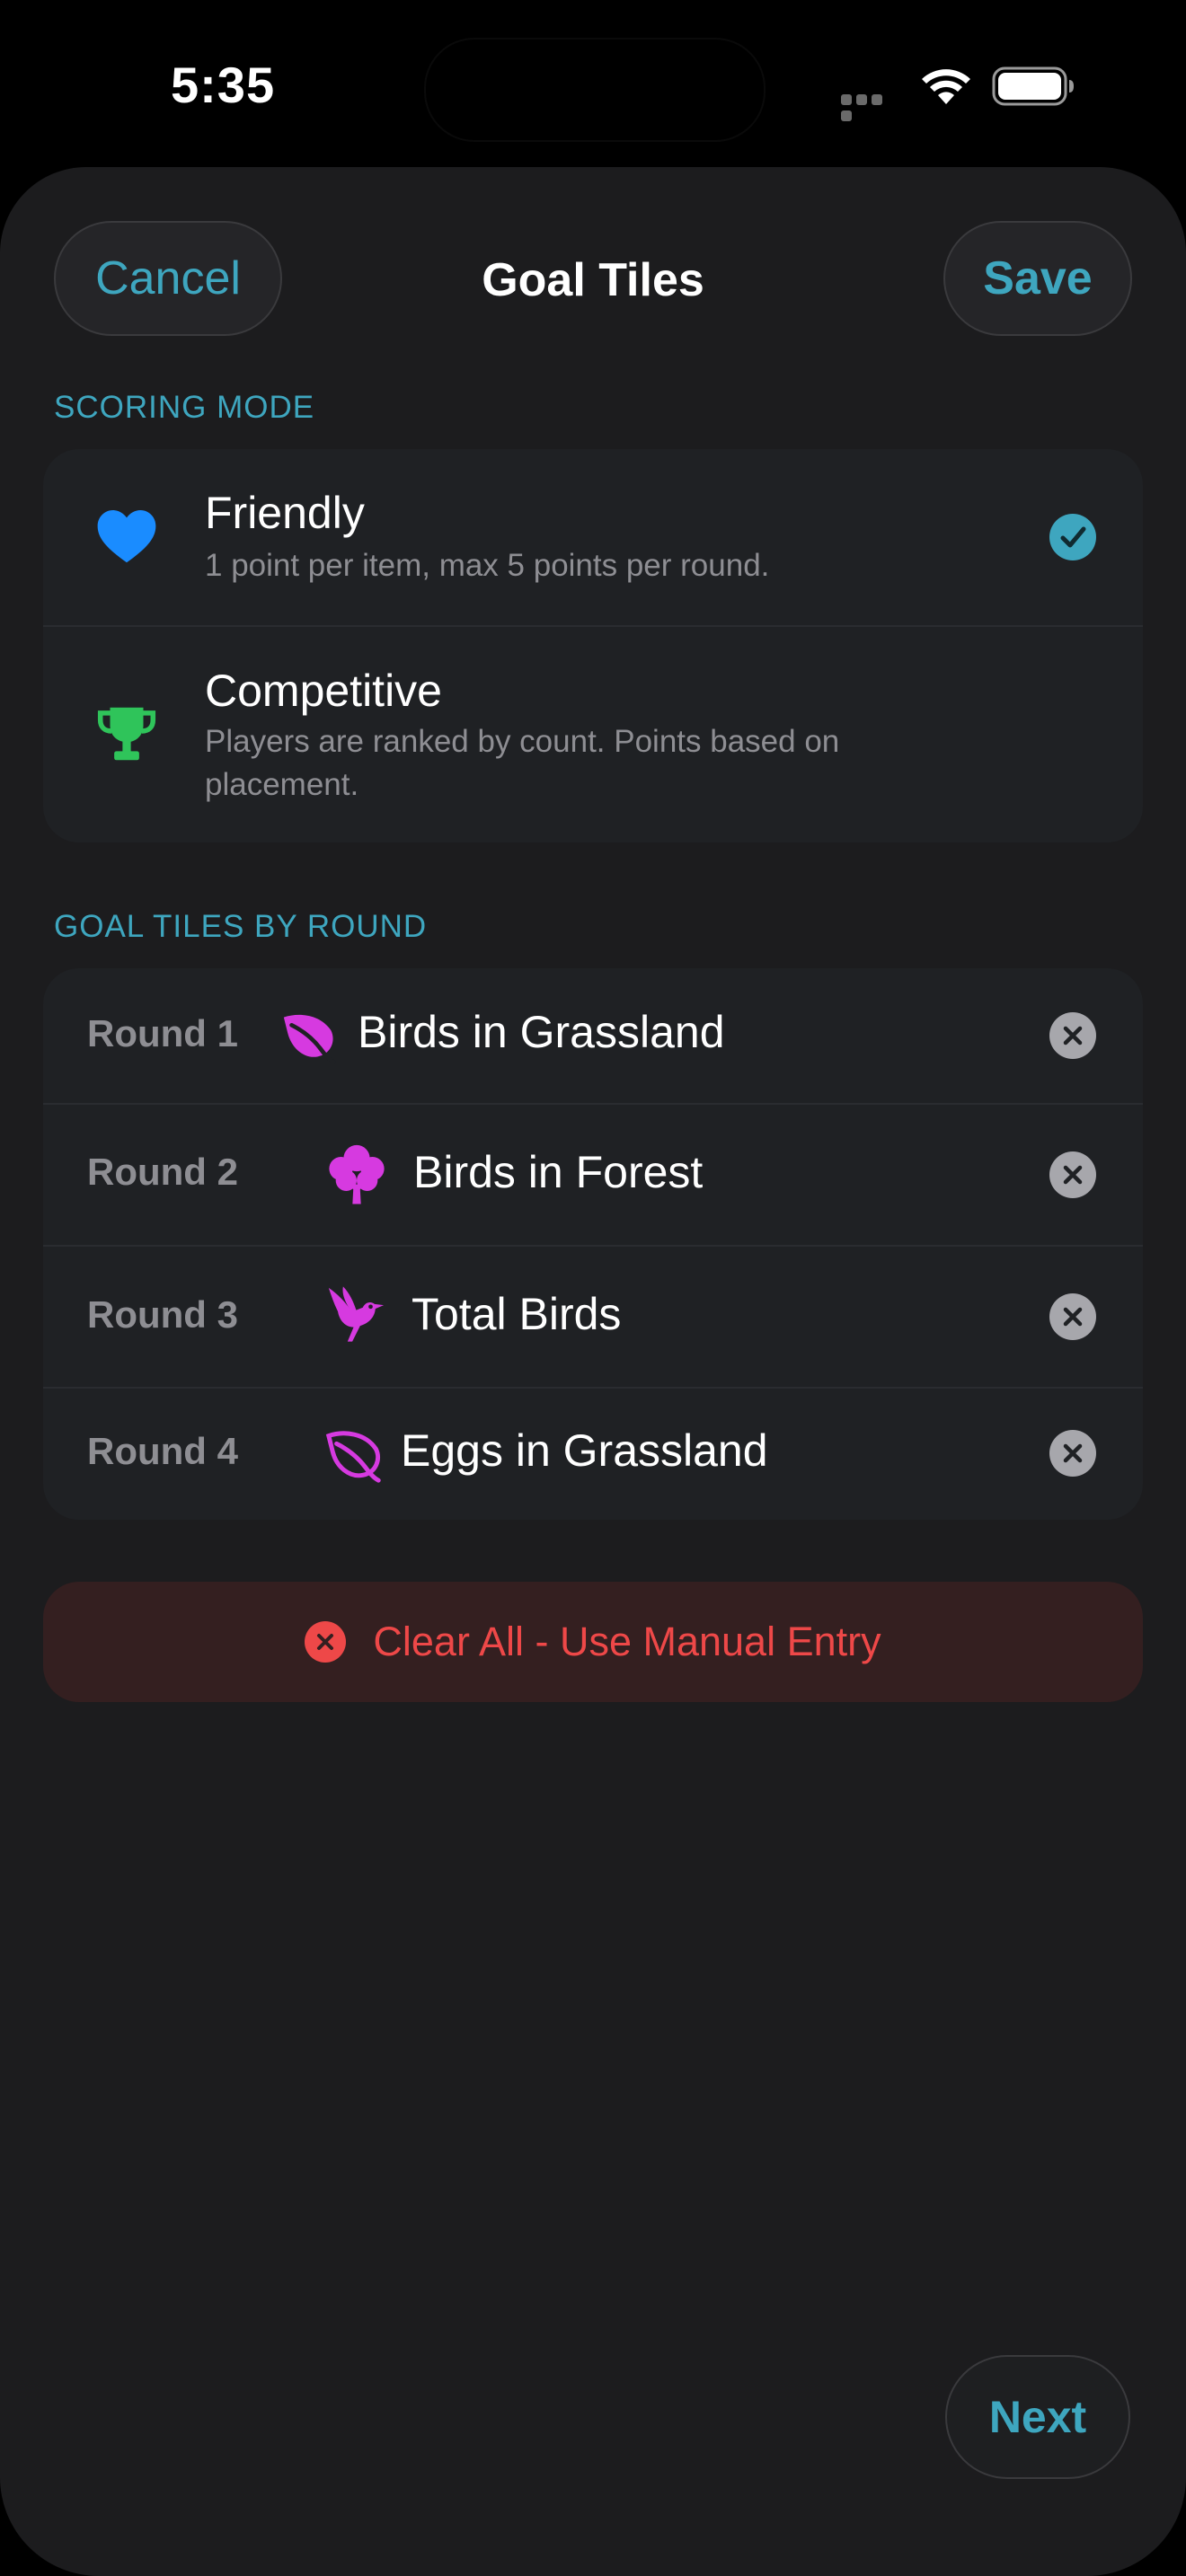  What do you see at coordinates (241, 926) in the screenshot?
I see `goal-tiles-header: GOAL TILES BY ROUND` at bounding box center [241, 926].